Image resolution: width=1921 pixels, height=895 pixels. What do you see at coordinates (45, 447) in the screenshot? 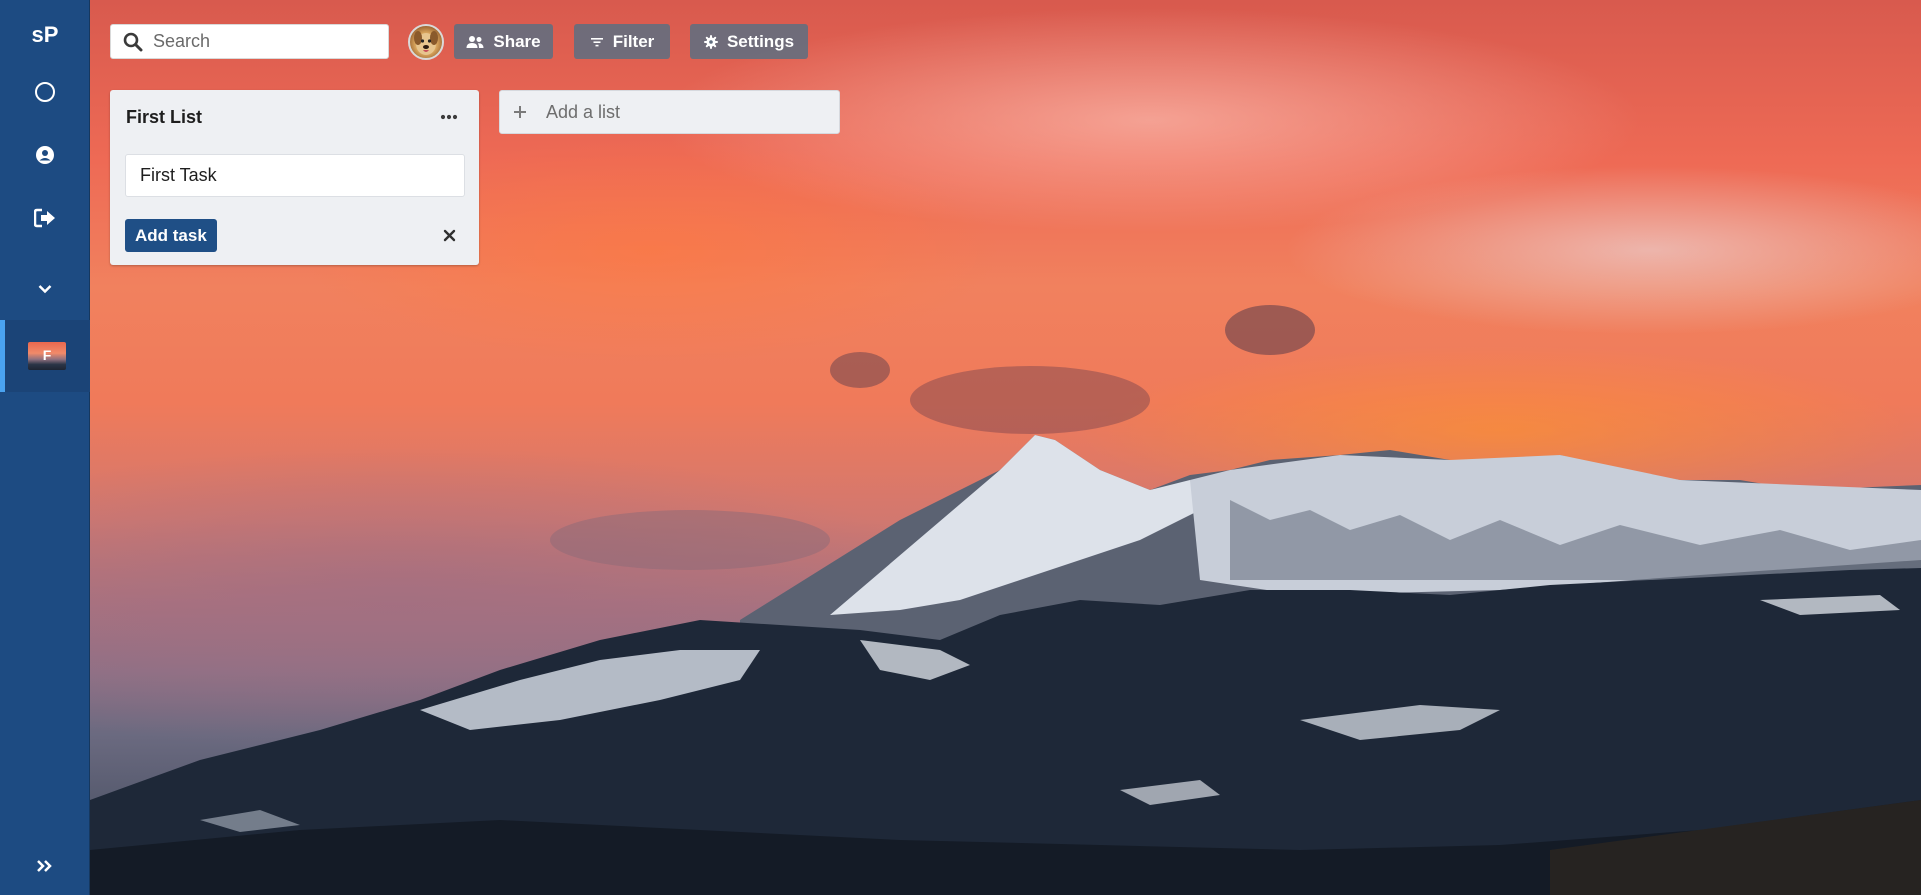
I see `sidebar: sP F` at bounding box center [45, 447].